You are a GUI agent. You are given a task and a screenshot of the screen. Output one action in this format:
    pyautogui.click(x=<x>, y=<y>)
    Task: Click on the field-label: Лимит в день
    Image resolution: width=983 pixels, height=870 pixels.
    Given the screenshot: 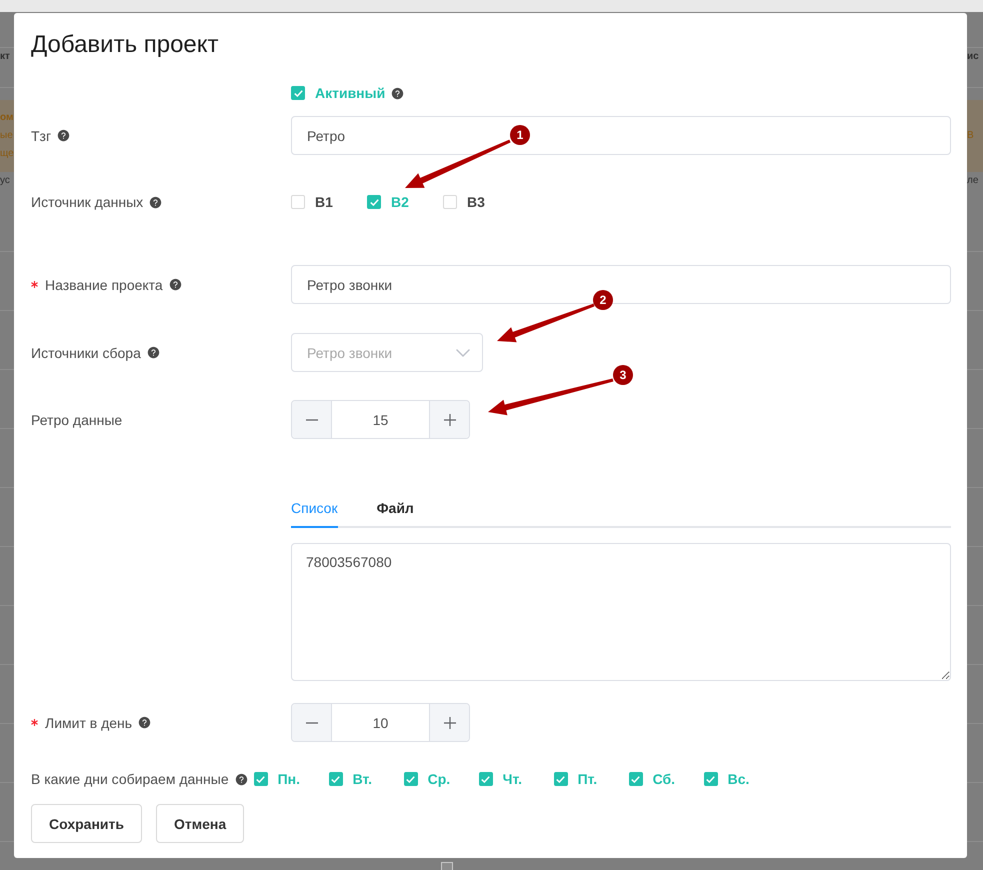 What is the action you would take?
    pyautogui.click(x=88, y=723)
    